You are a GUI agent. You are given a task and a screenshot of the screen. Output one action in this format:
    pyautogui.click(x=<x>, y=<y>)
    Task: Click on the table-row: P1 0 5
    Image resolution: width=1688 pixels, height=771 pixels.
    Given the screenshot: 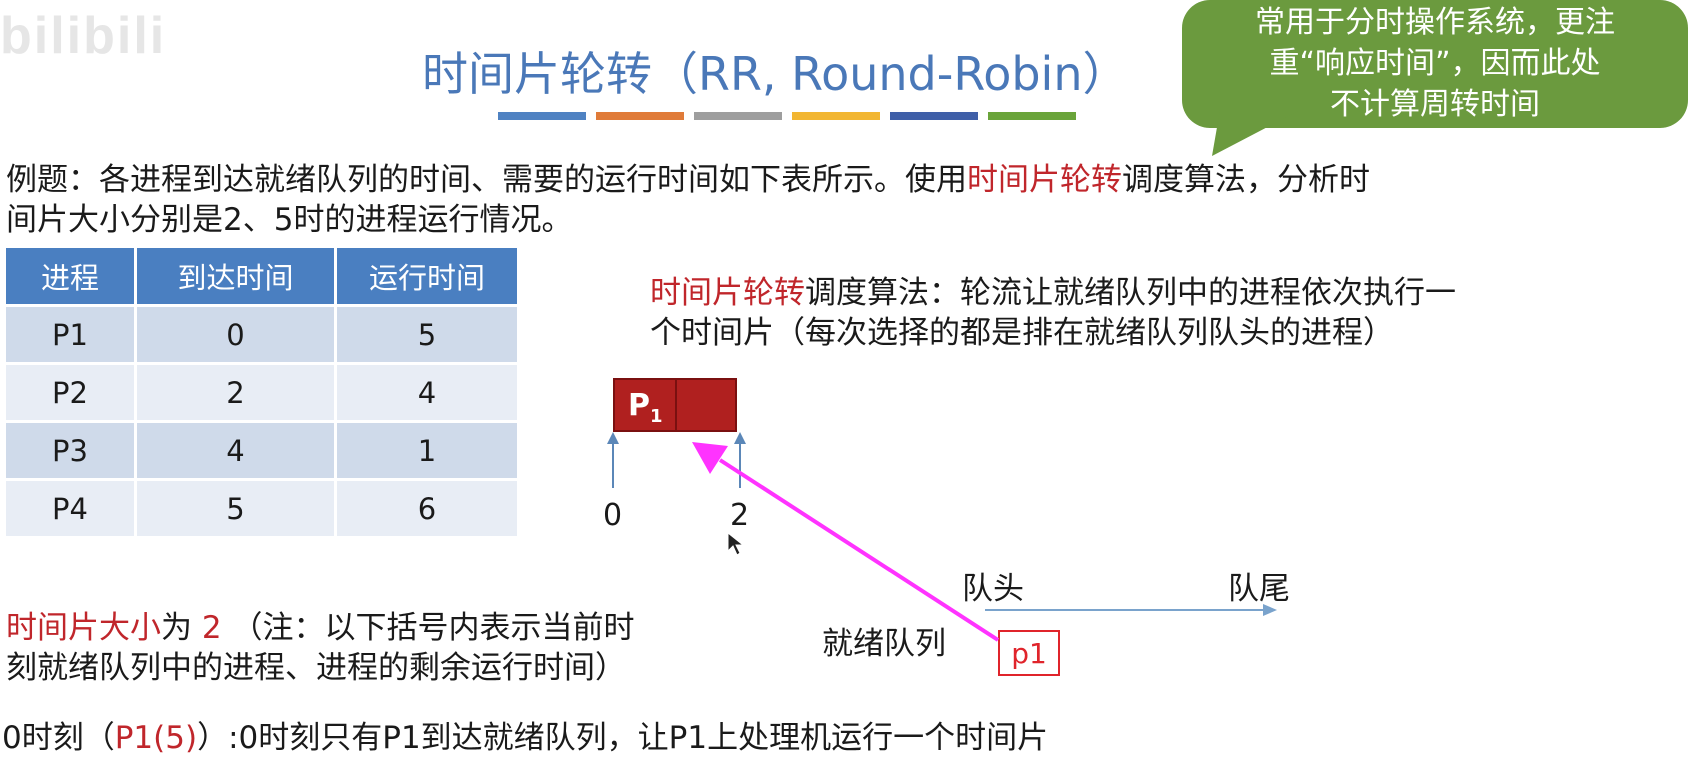 What is the action you would take?
    pyautogui.click(x=263, y=334)
    